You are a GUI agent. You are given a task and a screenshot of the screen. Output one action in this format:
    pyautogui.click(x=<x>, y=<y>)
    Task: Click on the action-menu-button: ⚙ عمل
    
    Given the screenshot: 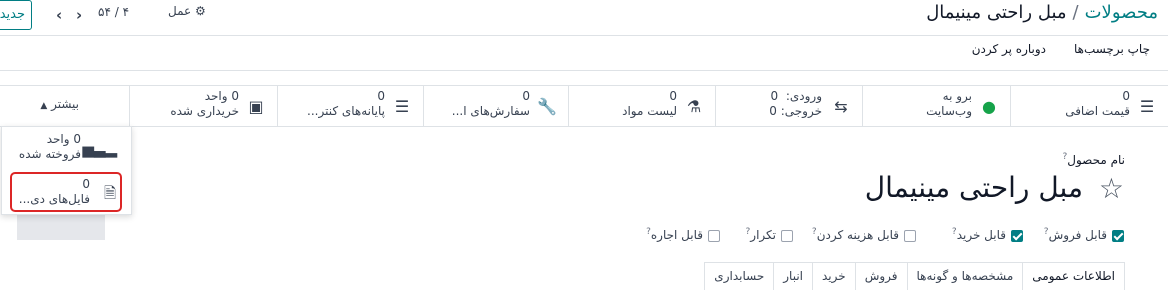 What is the action you would take?
    pyautogui.click(x=187, y=11)
    